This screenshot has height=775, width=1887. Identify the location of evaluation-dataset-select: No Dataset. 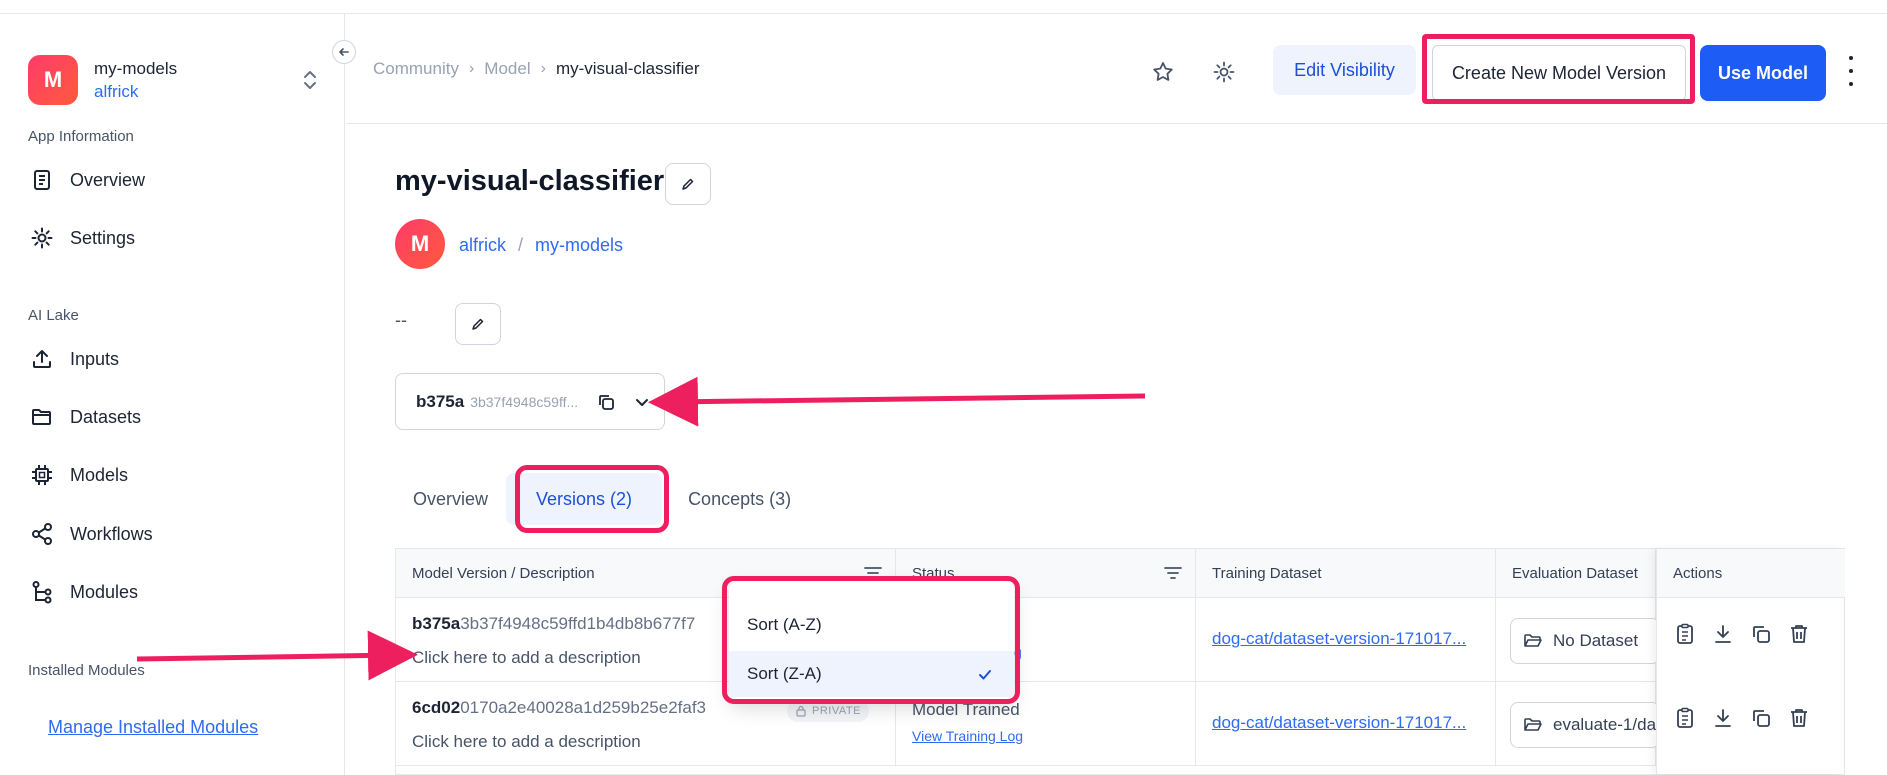
(1585, 641).